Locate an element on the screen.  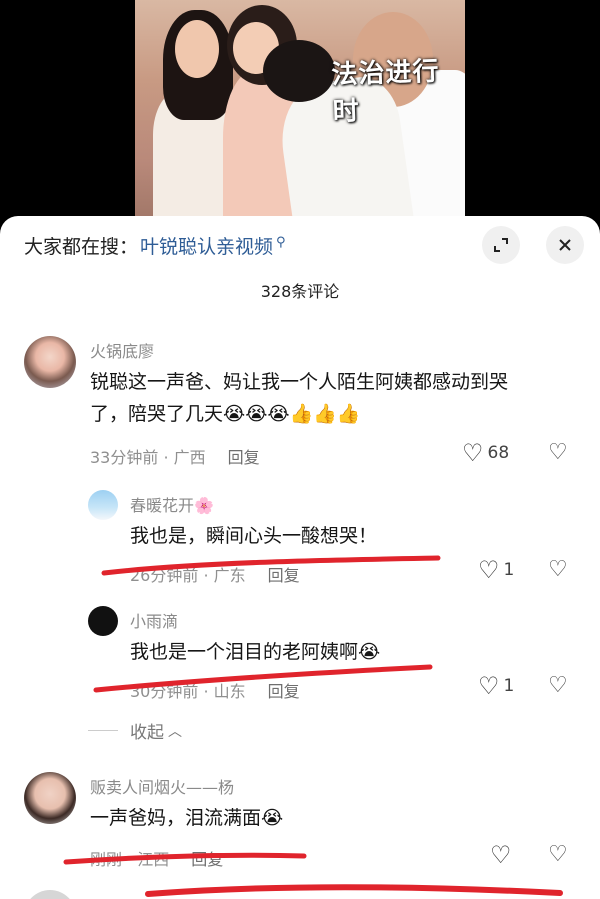
video-frame: 法治进行时 is located at coordinates (300, 115).